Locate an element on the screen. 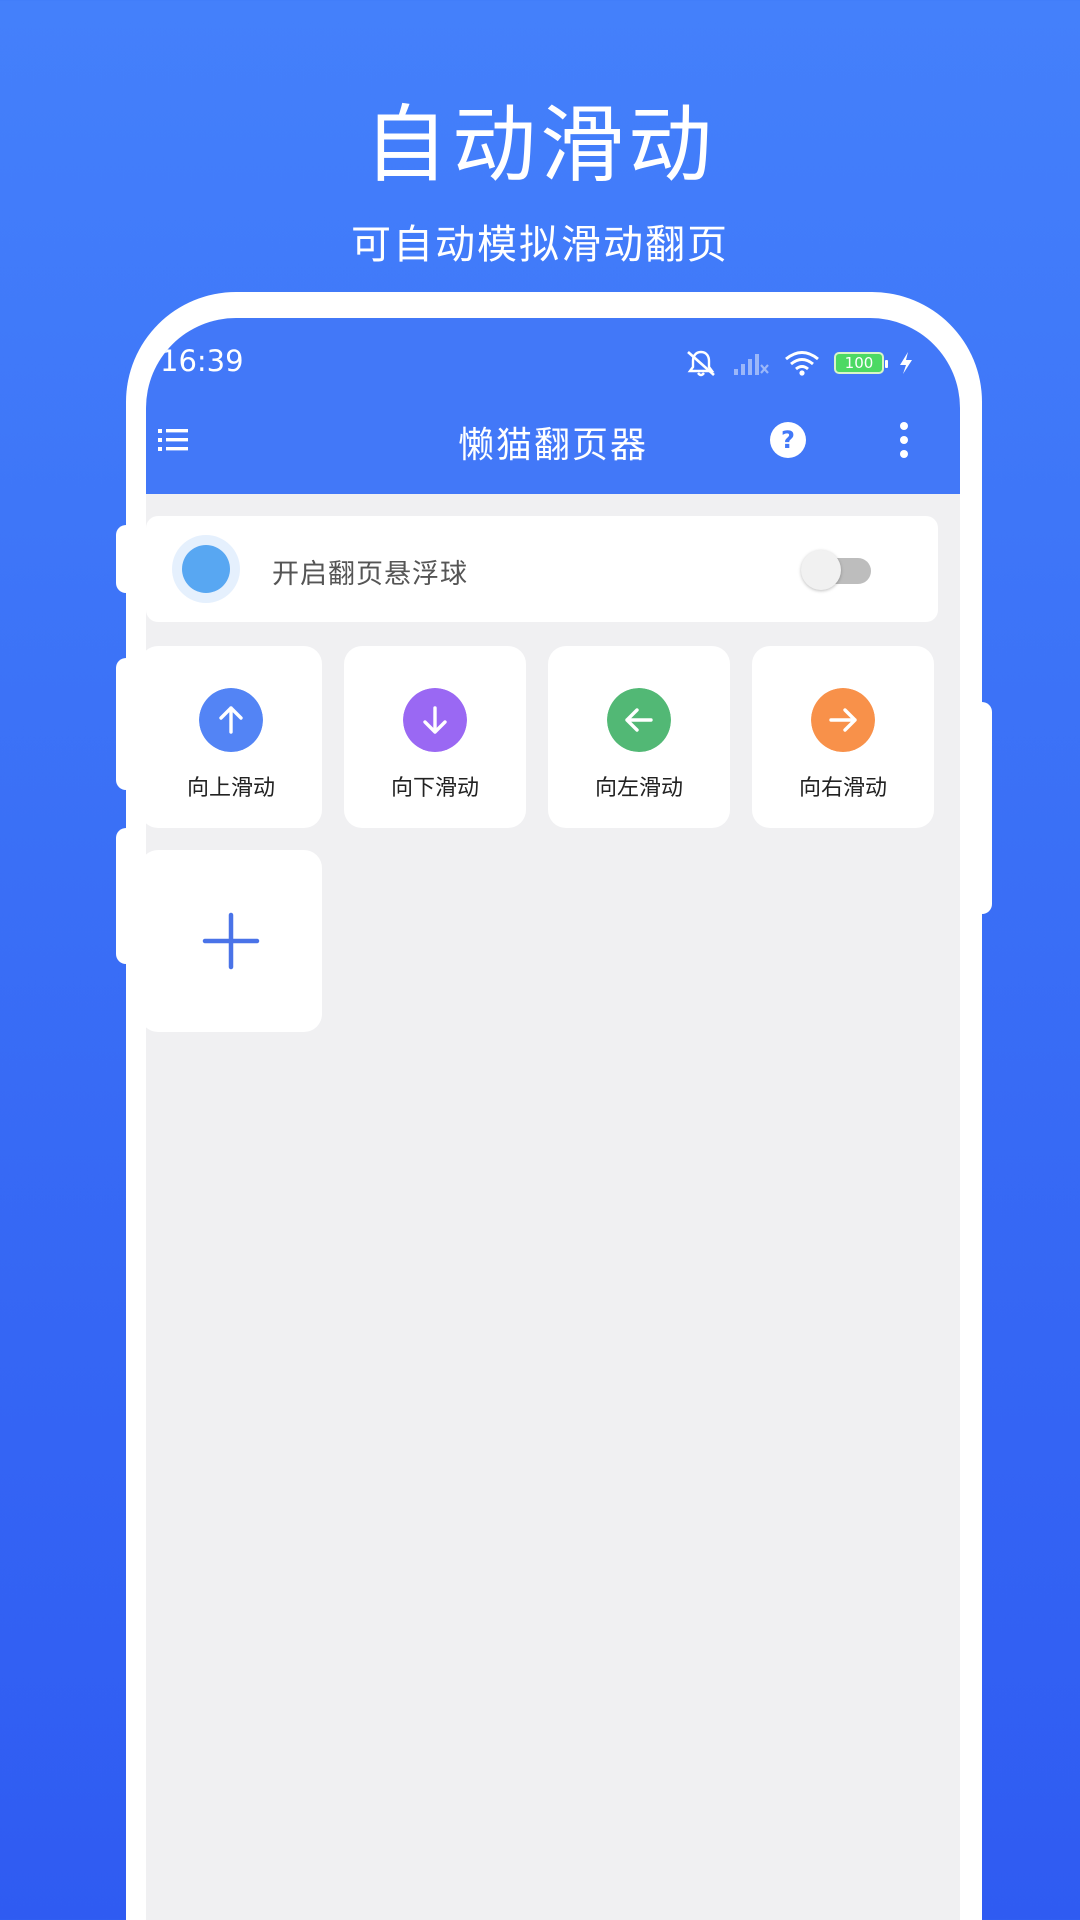 This screenshot has width=1080, height=1920. charging-icon is located at coordinates (906, 363).